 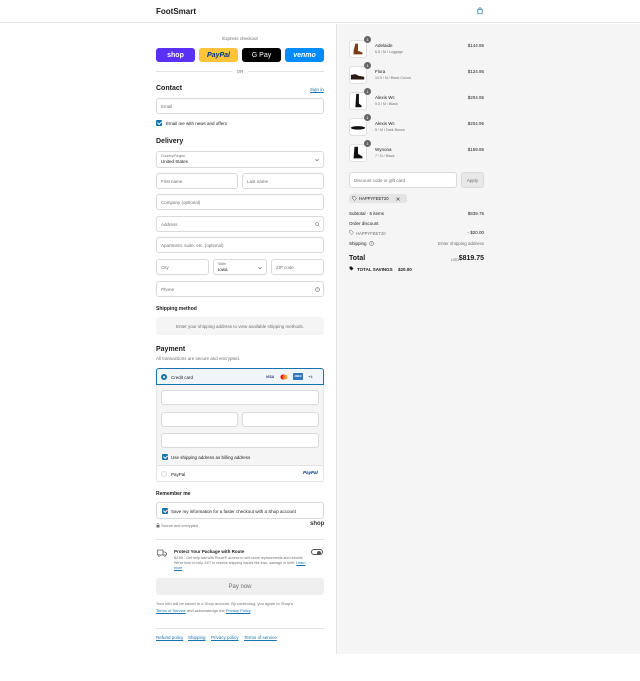 I want to click on terms-of-service-link: Terms of service, so click(x=260, y=637).